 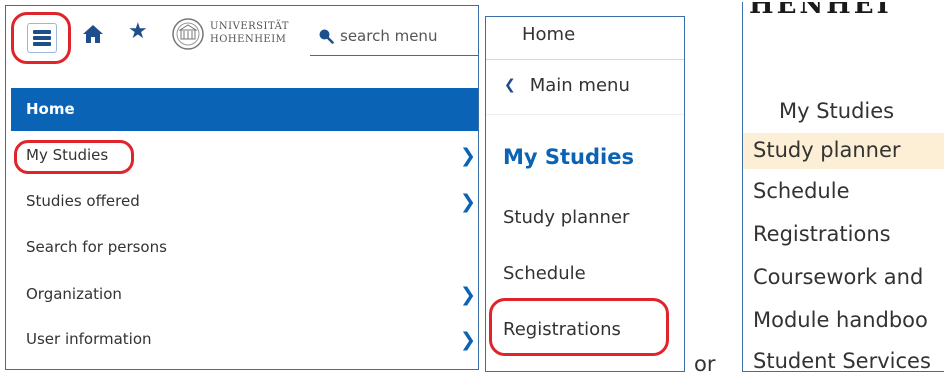 What do you see at coordinates (838, 277) in the screenshot?
I see `menu-item-coursework: Coursework and` at bounding box center [838, 277].